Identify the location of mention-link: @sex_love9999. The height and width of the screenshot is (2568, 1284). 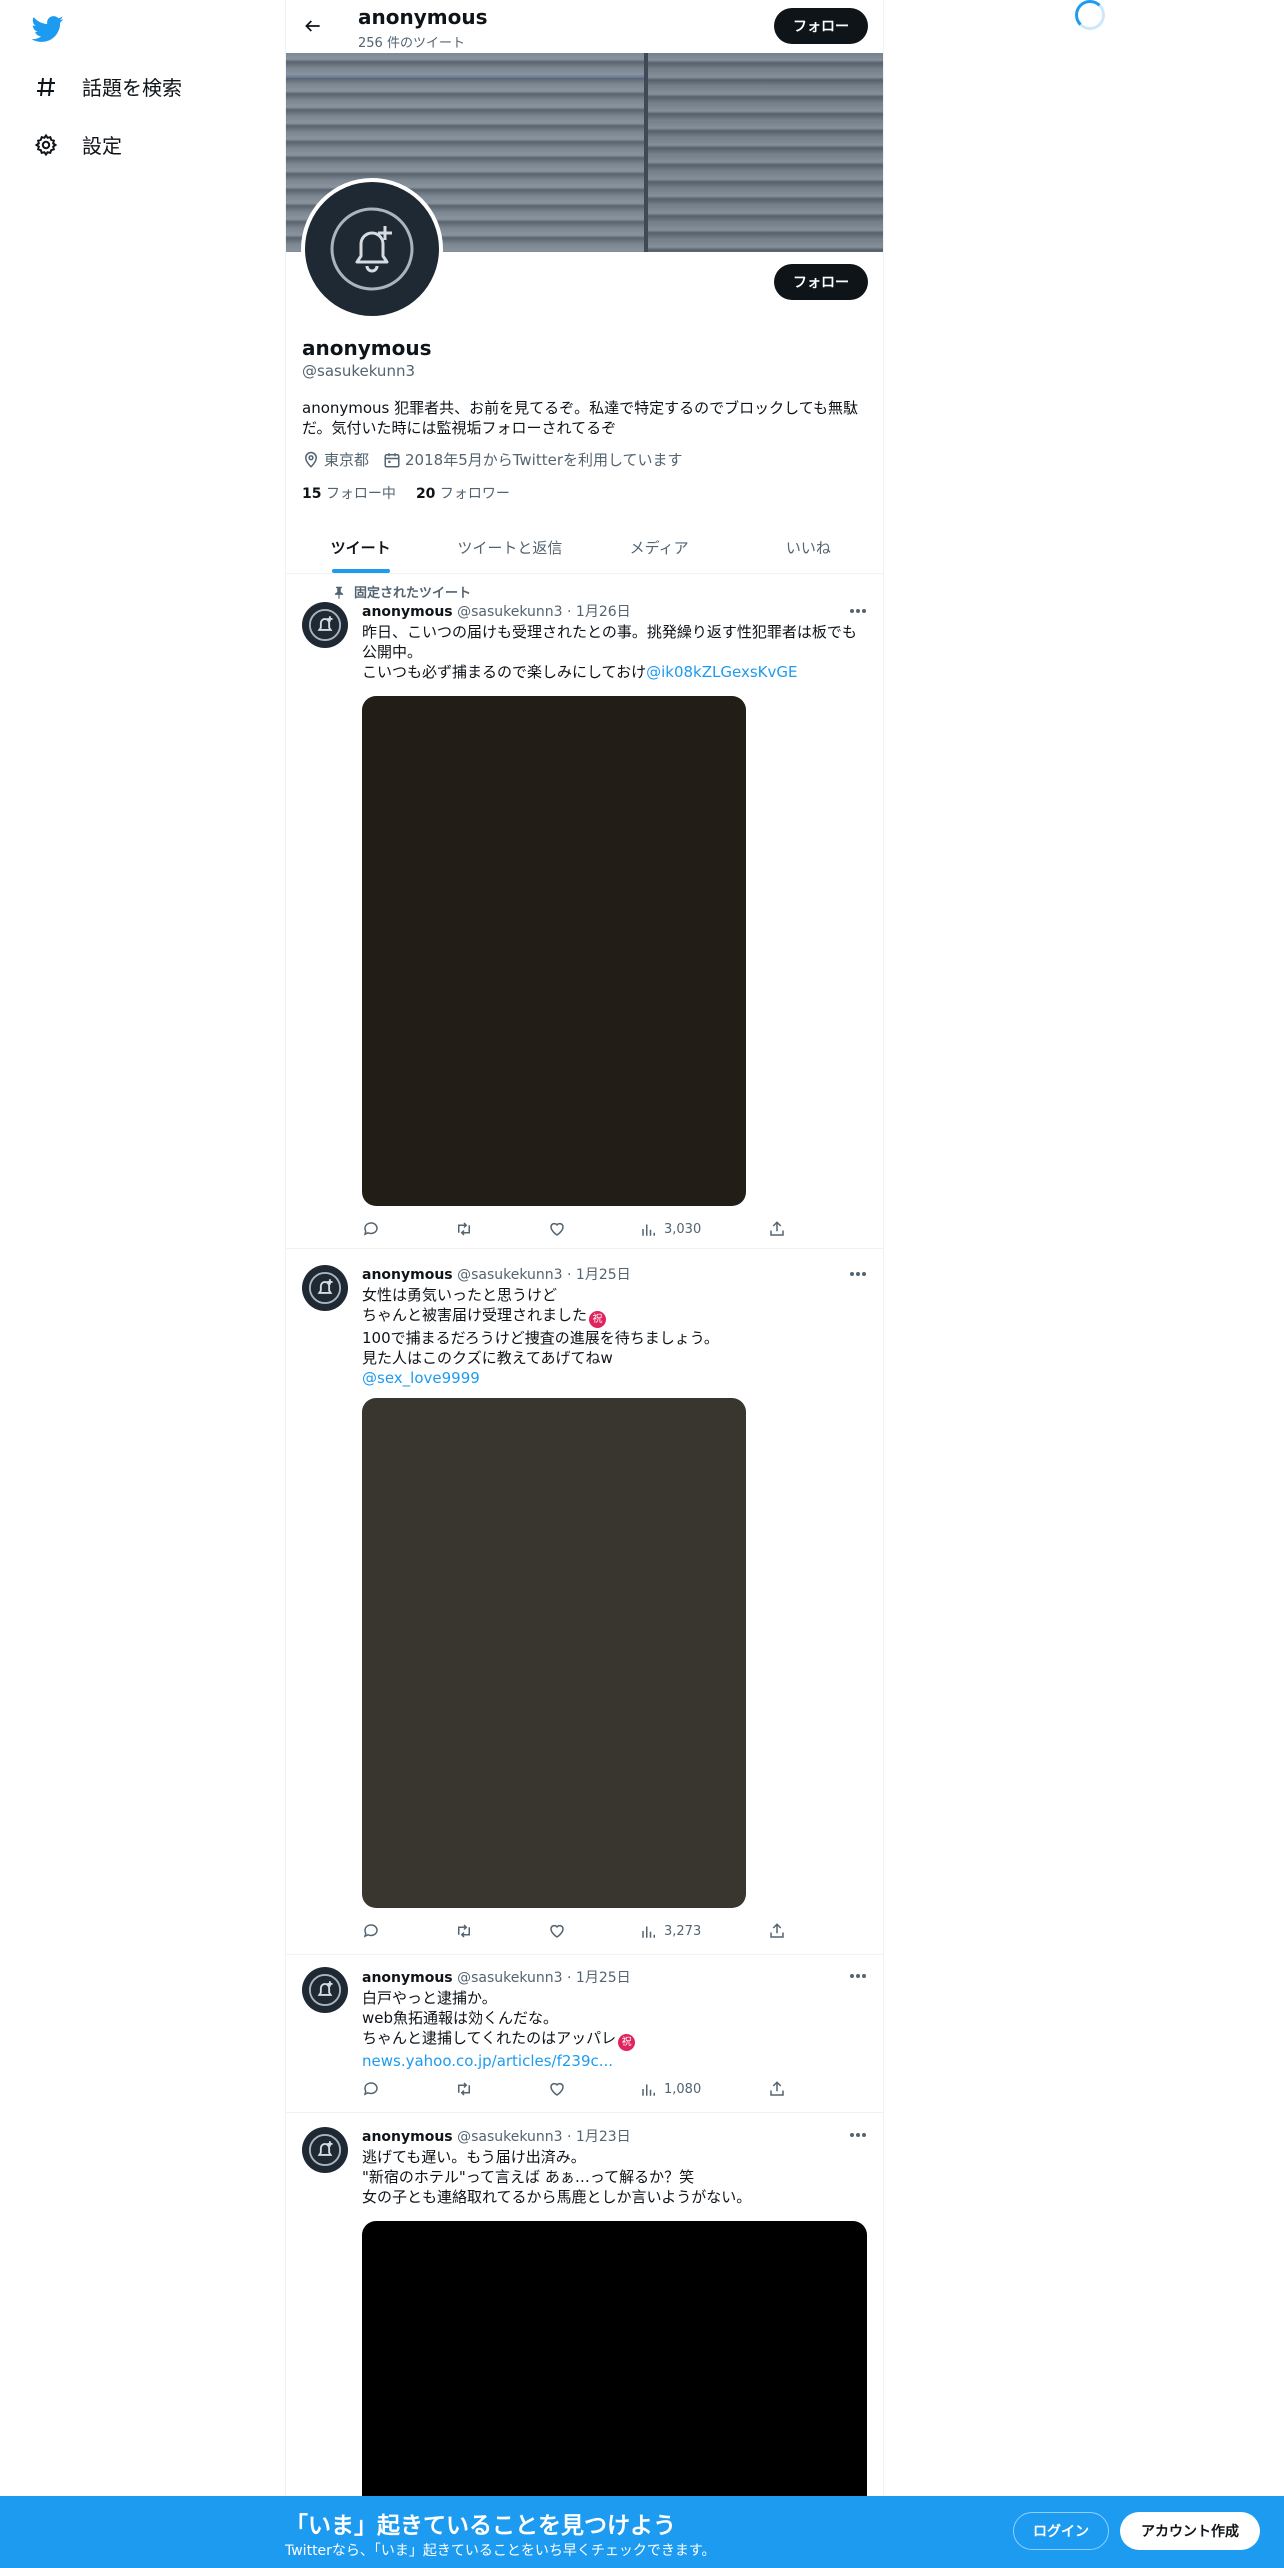
(617, 1378).